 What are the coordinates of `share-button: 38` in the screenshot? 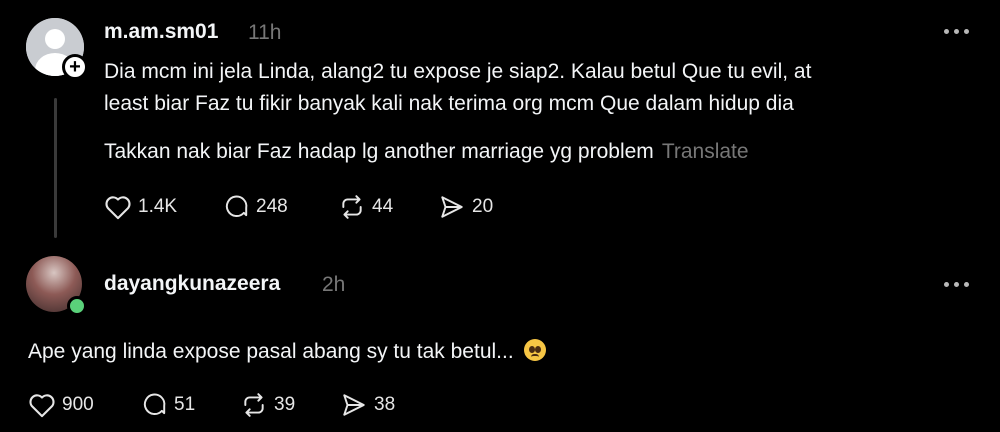 It's located at (367, 405).